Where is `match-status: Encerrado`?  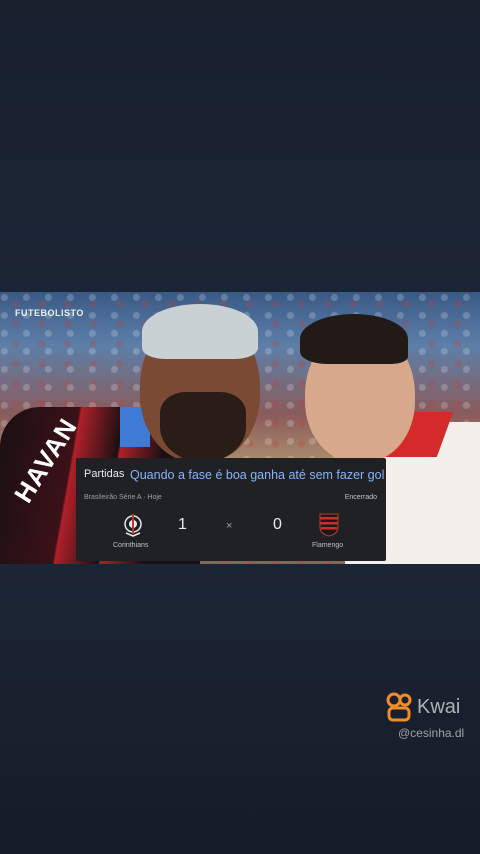 match-status: Encerrado is located at coordinates (360, 497).